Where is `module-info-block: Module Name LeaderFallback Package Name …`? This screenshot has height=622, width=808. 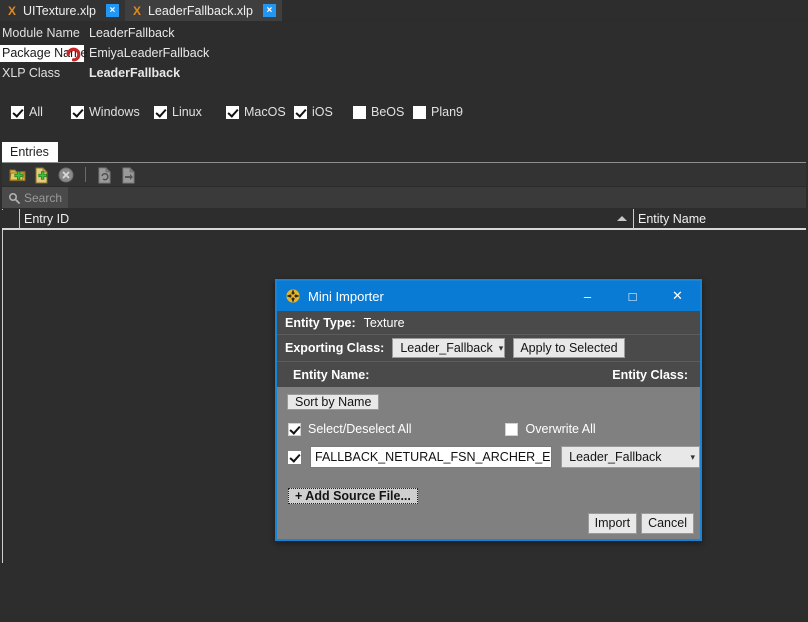
module-info-block: Module Name LeaderFallback Package Name … is located at coordinates (404, 52).